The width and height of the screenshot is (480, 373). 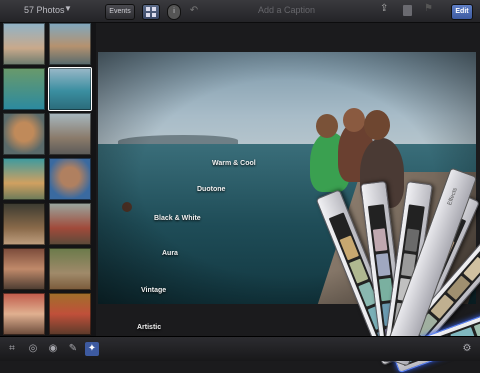 What do you see at coordinates (177, 218) in the screenshot?
I see `effect-label-black-white: Black & White` at bounding box center [177, 218].